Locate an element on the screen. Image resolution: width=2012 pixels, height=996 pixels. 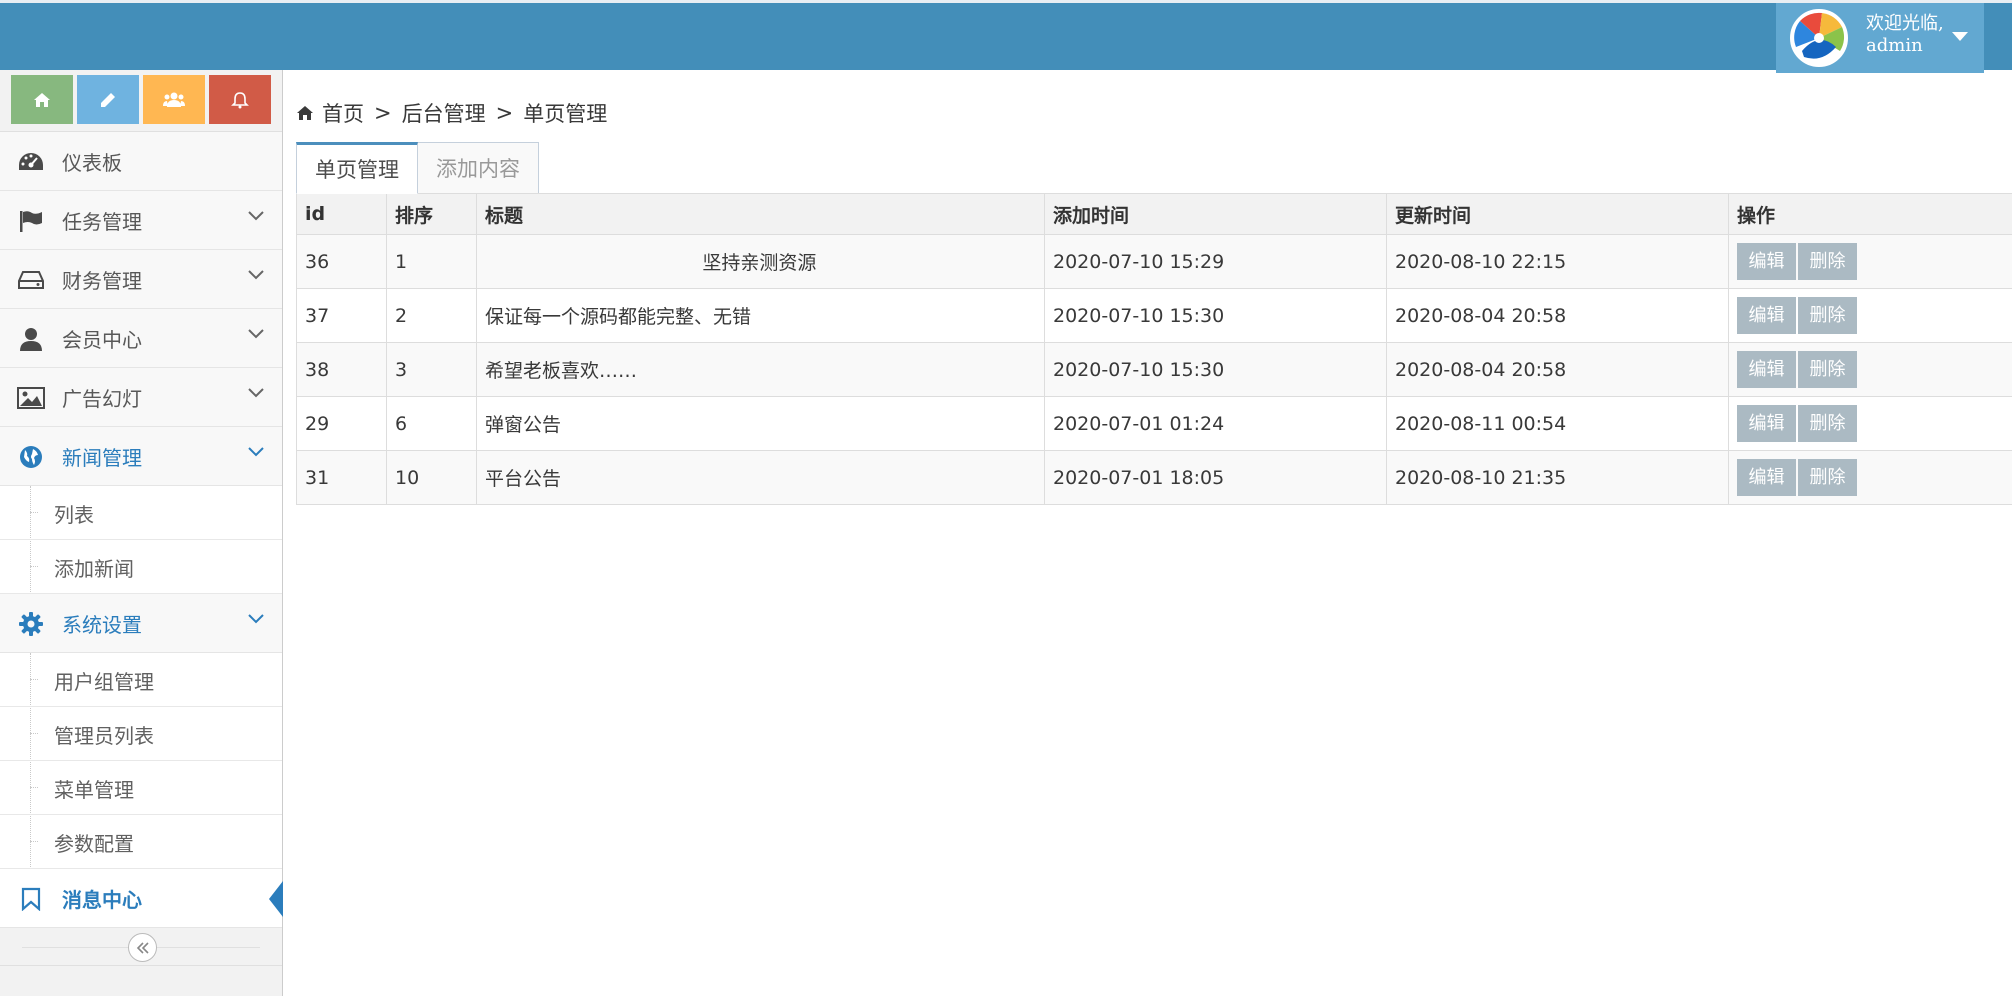
user-menu: 欢迎光临, admin is located at coordinates (1880, 38).